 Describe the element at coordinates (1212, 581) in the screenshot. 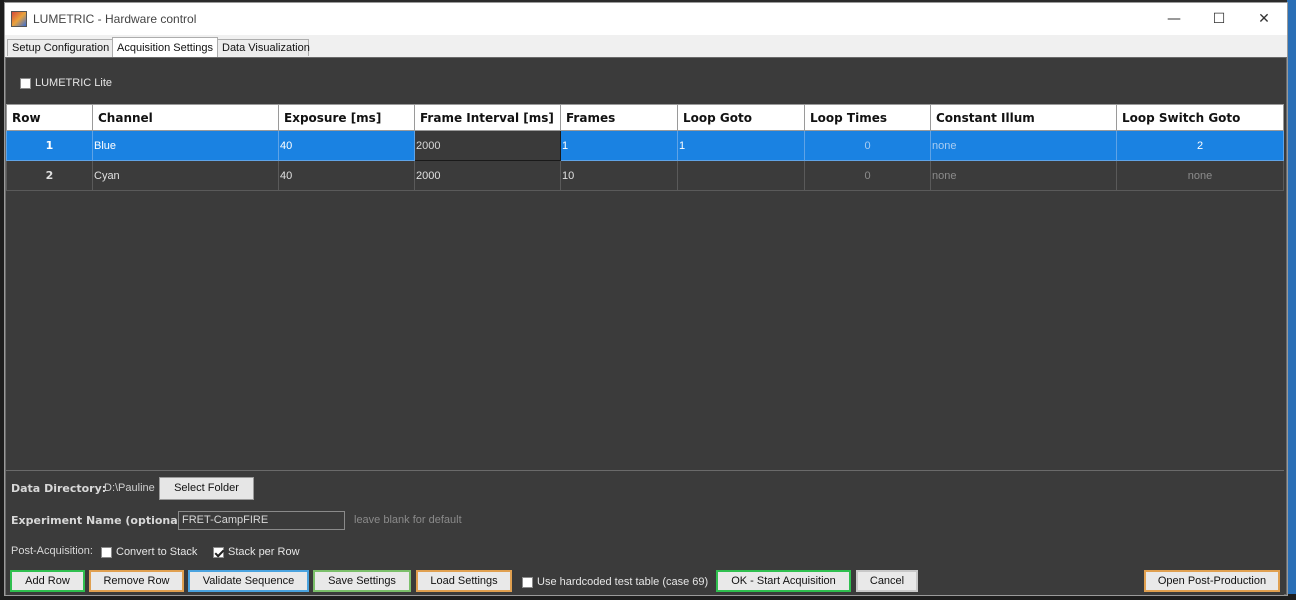

I see `open-post-production-button: Open Post-Production` at that location.